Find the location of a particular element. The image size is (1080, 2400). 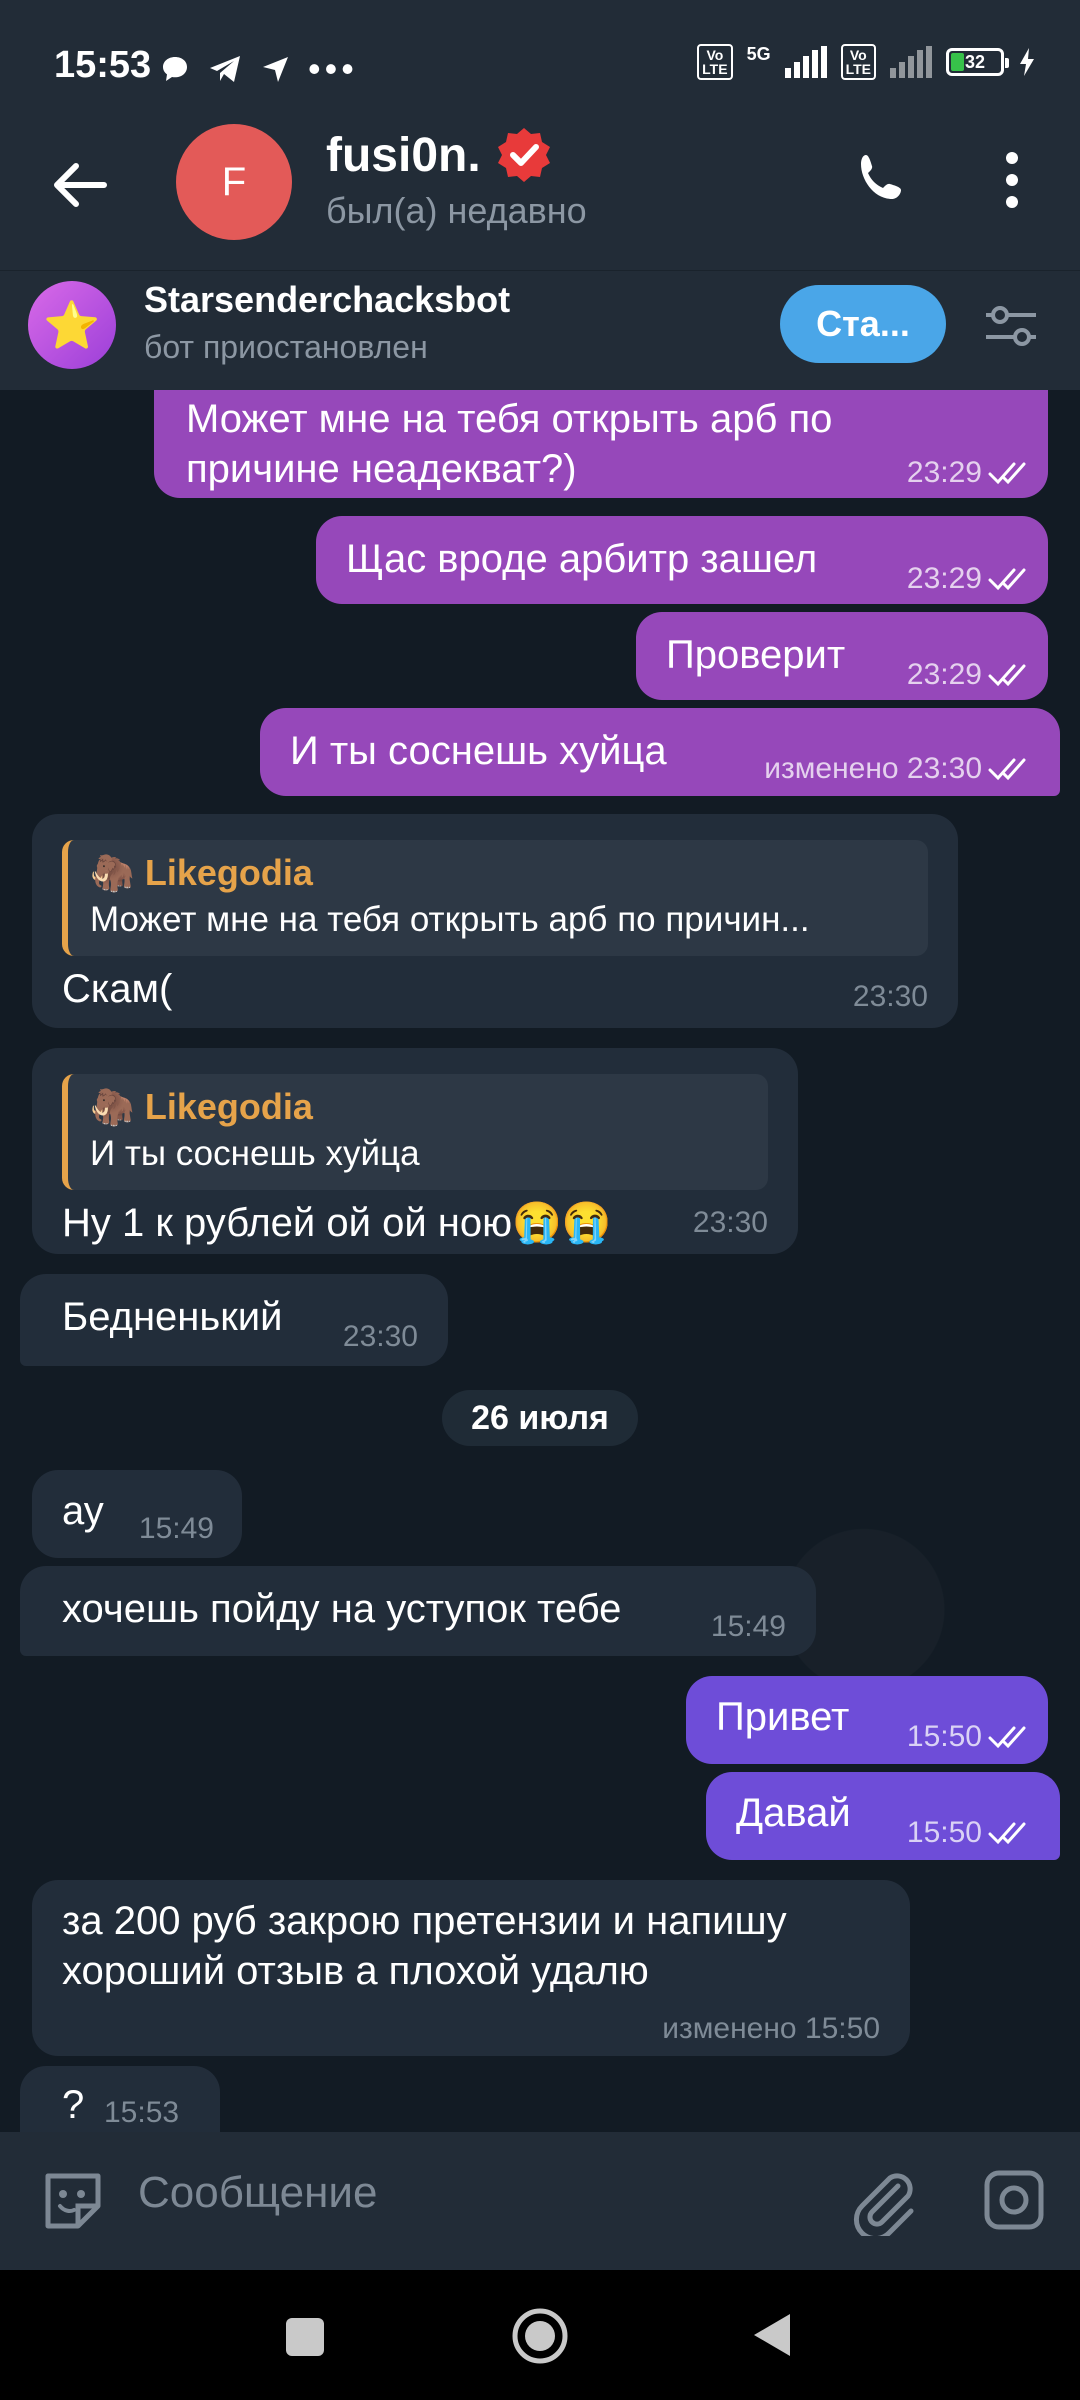

message-text: Щас вроде арбитр зашел is located at coordinates (582, 559).